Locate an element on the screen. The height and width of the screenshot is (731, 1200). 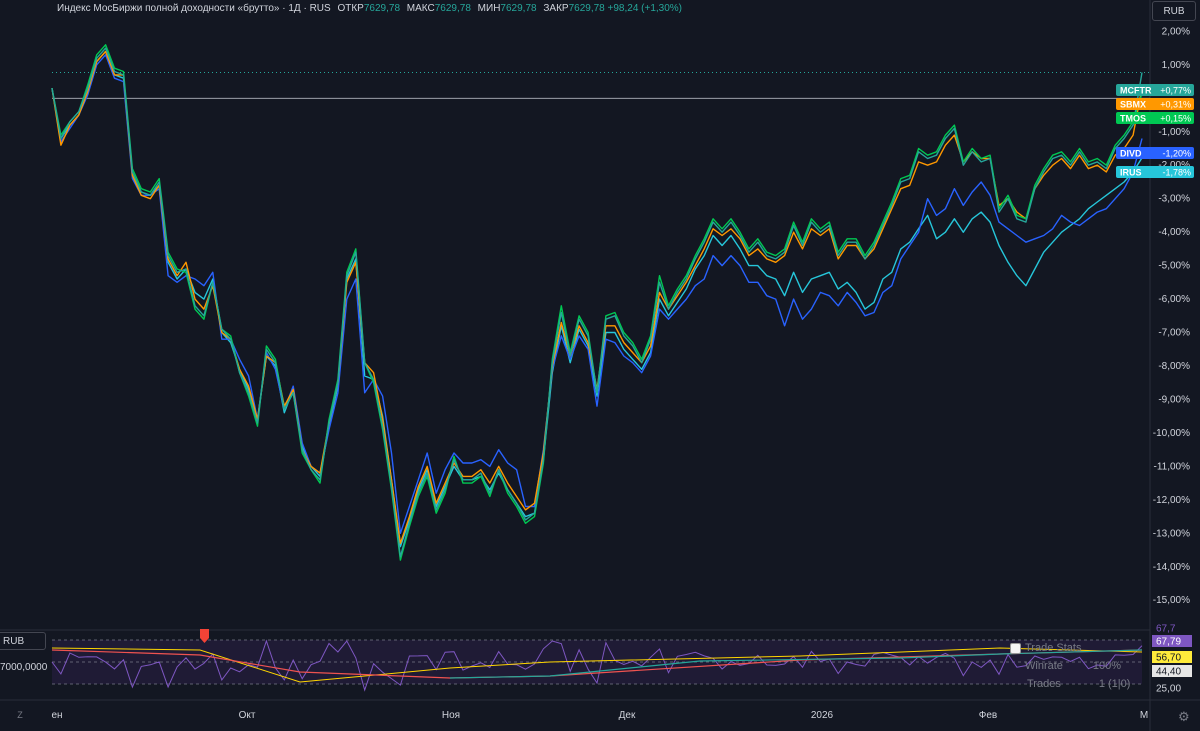
osc-value-label: 44,40 is located at coordinates (1168, 672).